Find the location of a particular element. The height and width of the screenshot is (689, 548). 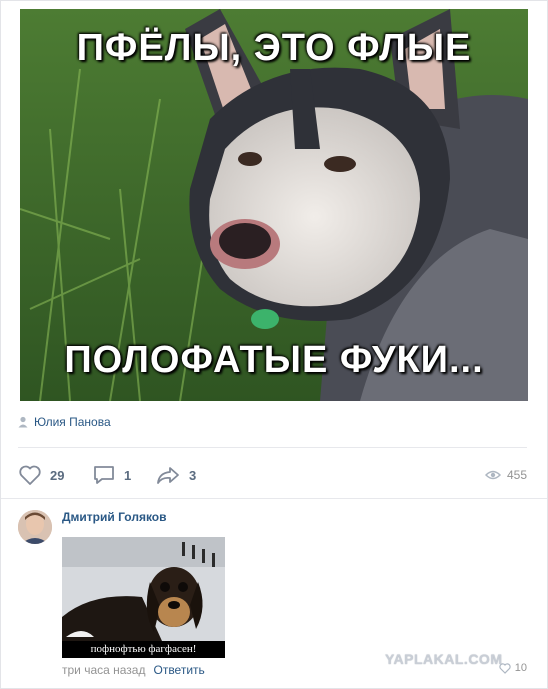

comment-attachment: пофнофтью фагфасен! is located at coordinates (143, 597).